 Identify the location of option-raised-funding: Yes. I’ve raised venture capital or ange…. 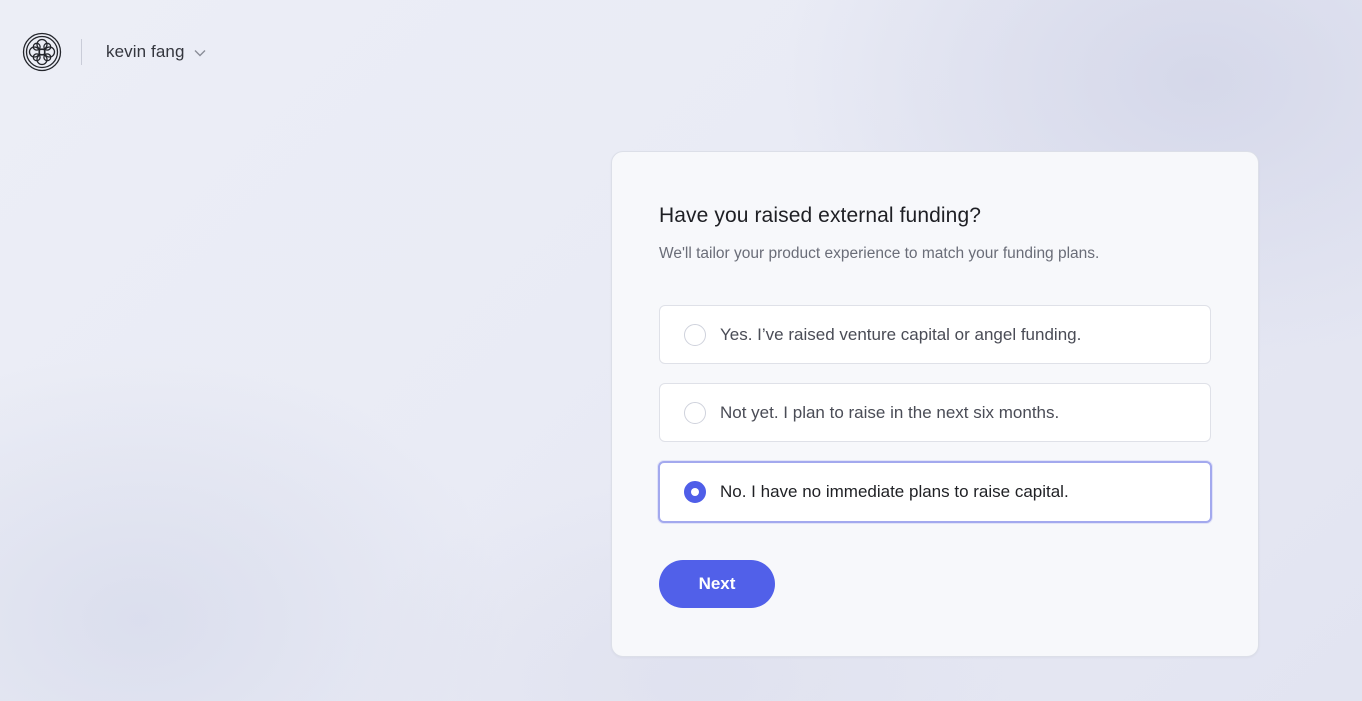
(935, 334).